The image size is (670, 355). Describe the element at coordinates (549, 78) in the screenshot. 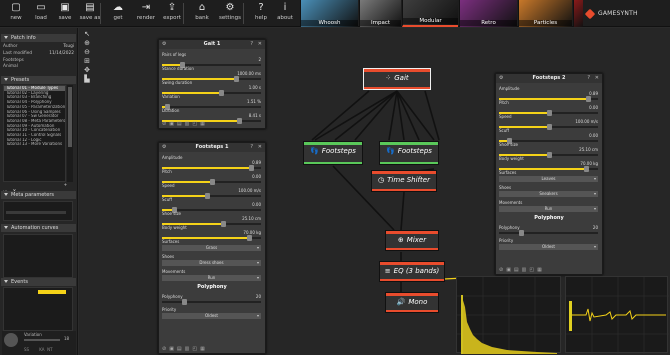

I see `footsteps-2-header: ⚙ Footsteps 2? ✕` at that location.